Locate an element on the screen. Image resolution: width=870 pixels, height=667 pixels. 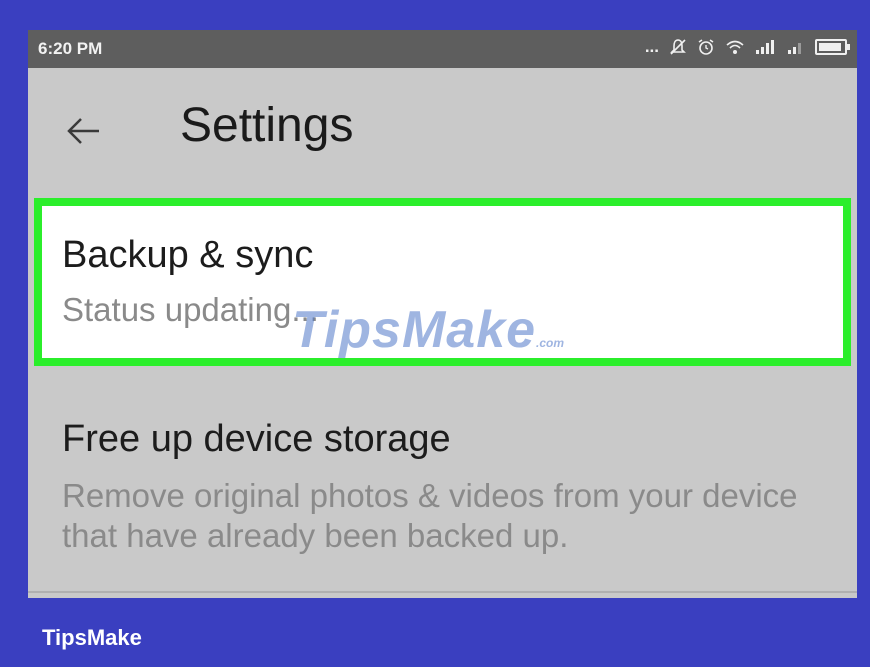
divider is located at coordinates (442, 592).